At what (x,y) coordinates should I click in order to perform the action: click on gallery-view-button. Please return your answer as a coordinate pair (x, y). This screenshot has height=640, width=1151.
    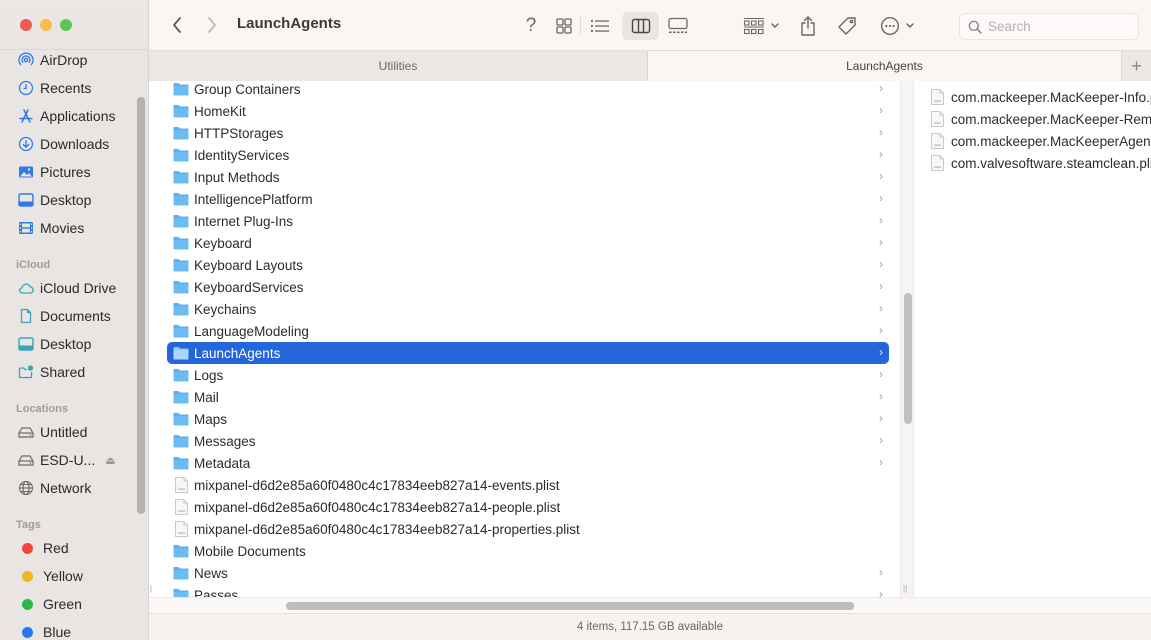
    Looking at the image, I should click on (678, 26).